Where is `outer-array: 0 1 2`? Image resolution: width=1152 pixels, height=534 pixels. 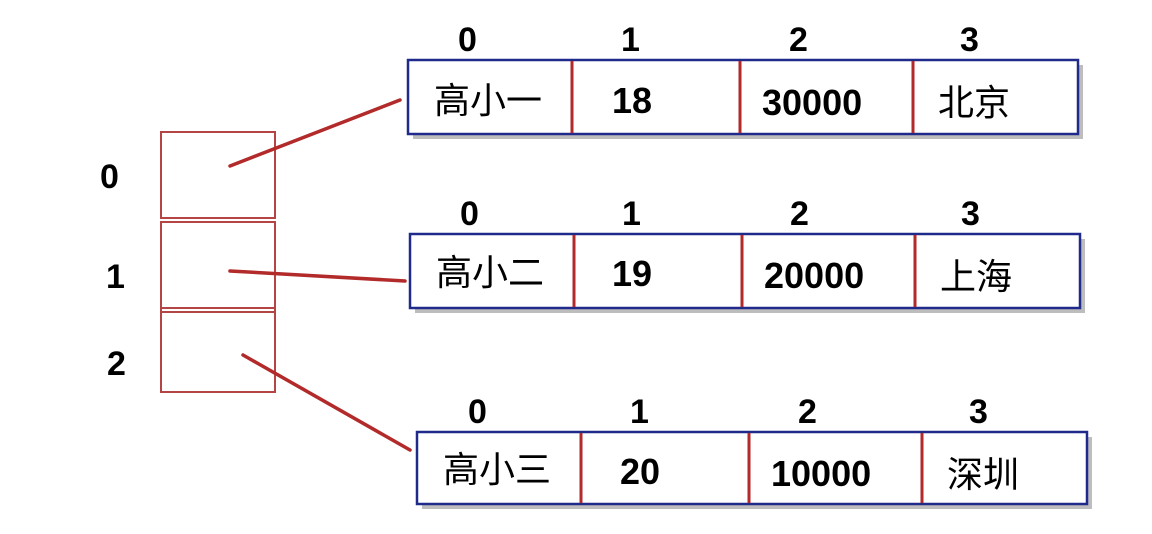 outer-array: 0 1 2 is located at coordinates (188, 262).